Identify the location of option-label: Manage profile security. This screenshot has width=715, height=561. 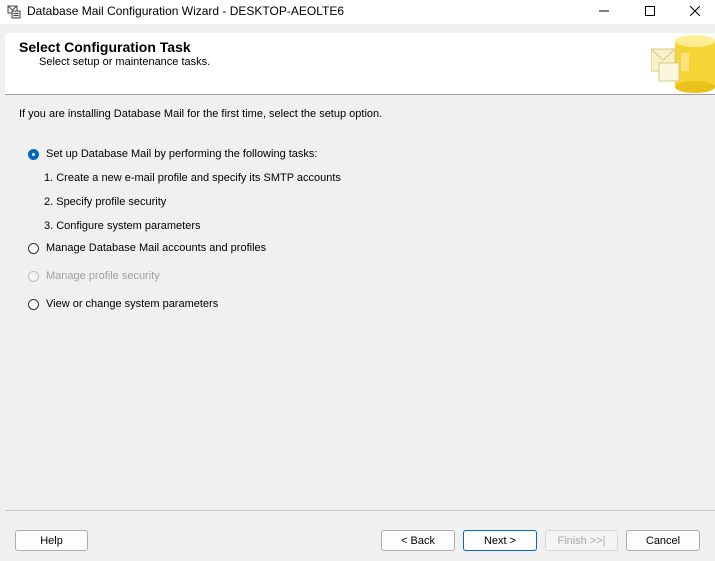
(103, 276).